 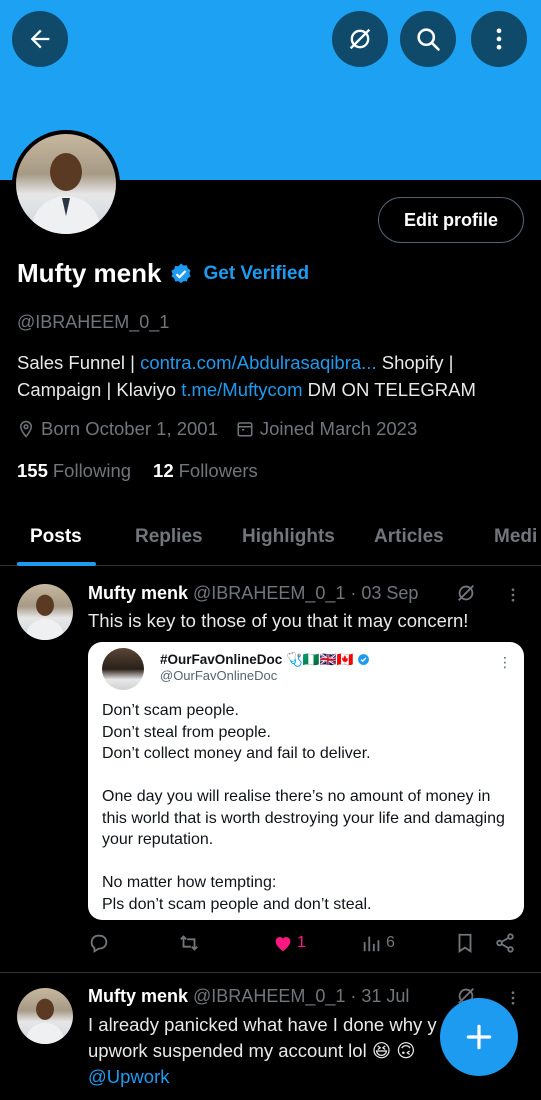 I want to click on heart-filled-icon, so click(x=283, y=944).